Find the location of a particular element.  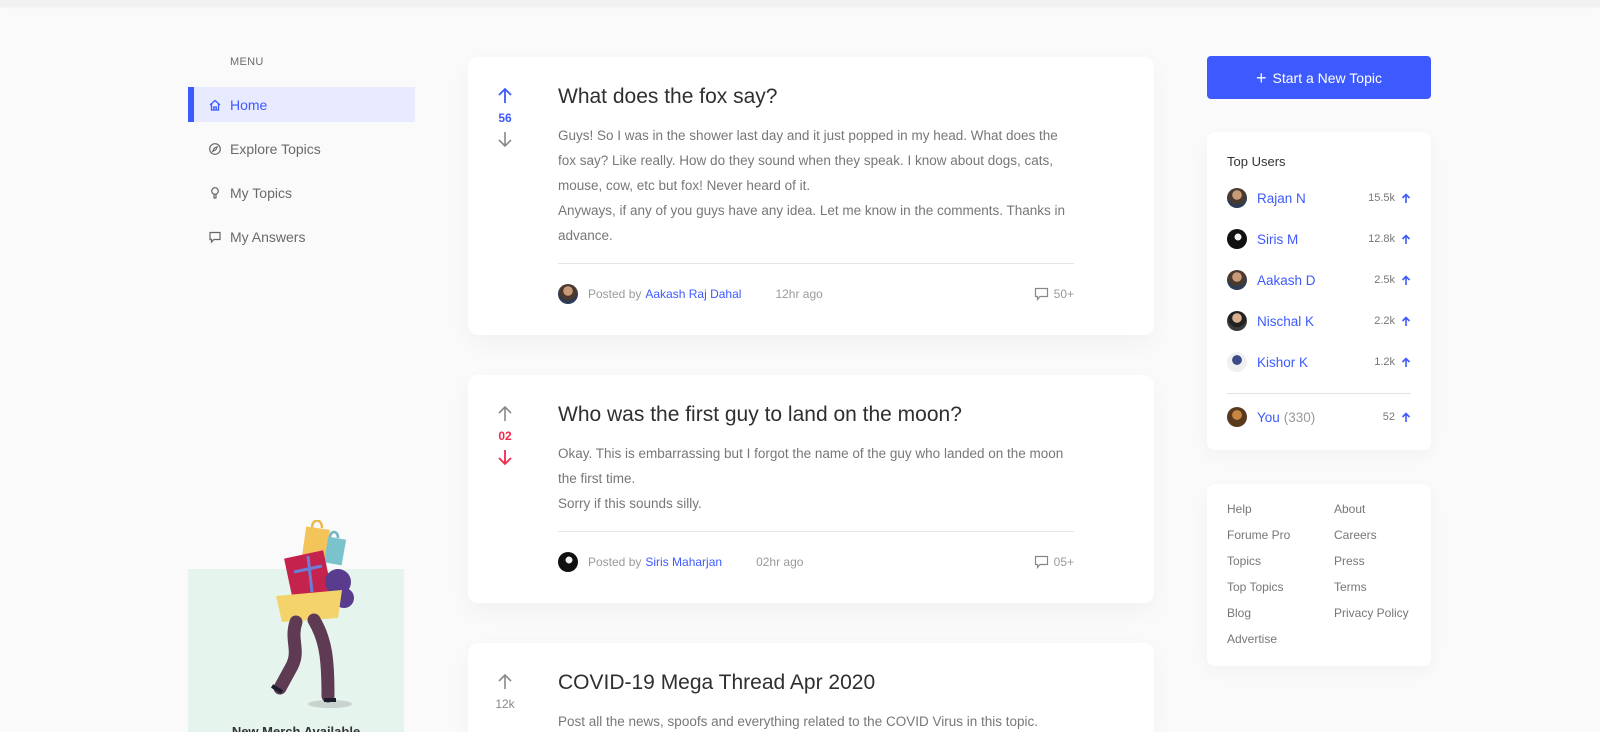

vote-count: 02 is located at coordinates (505, 436).